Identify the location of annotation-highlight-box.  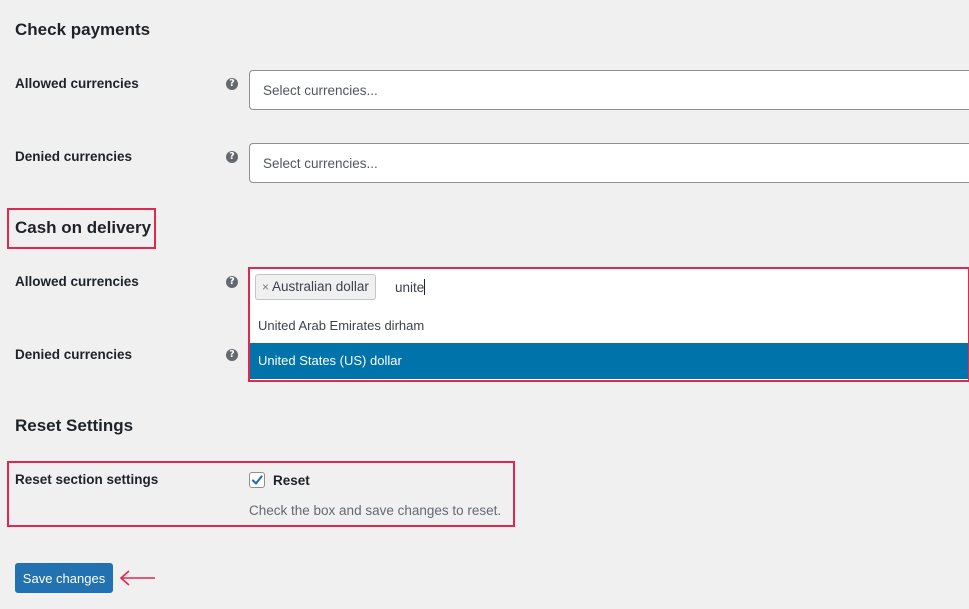
(608, 324).